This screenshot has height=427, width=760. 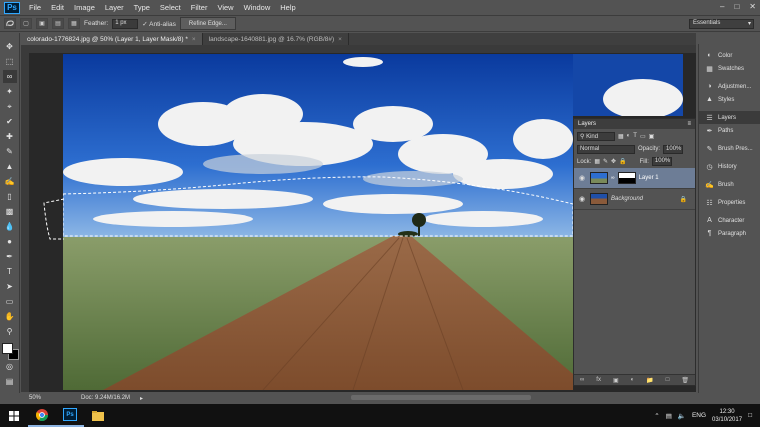 I want to click on new-layer-icon: □, so click(x=668, y=380).